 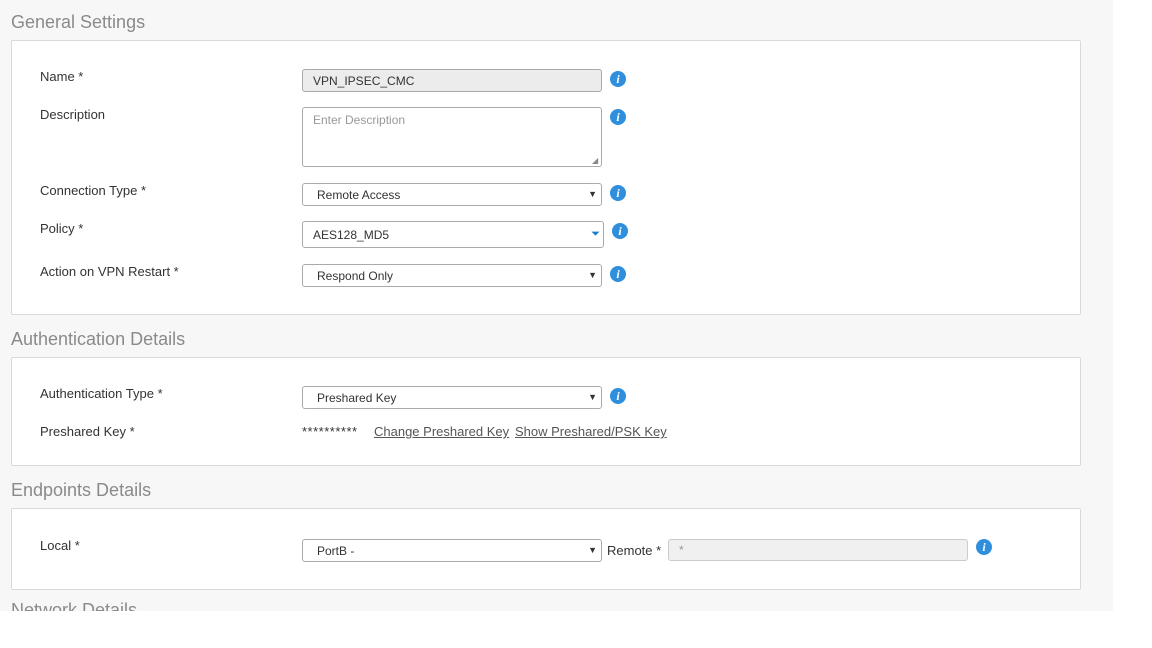 I want to click on description-field, so click(x=452, y=137).